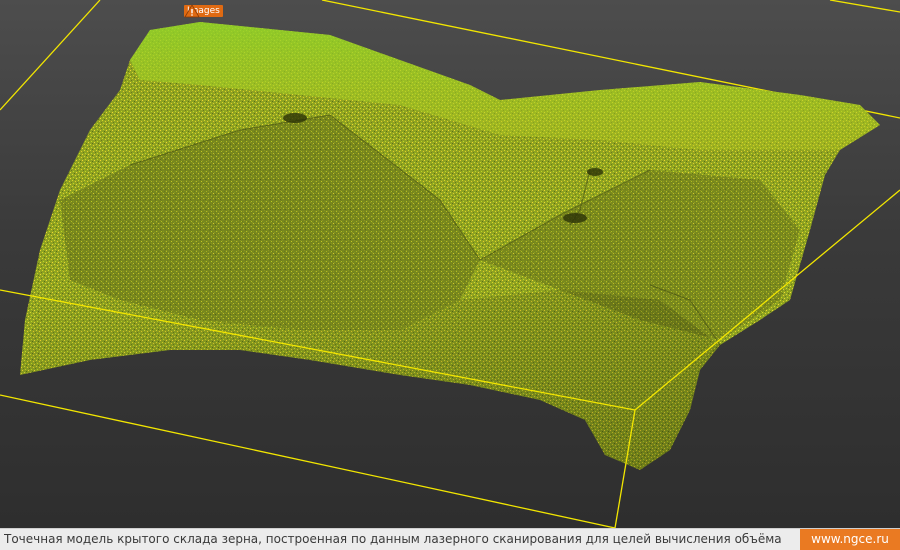 The height and width of the screenshot is (550, 900). I want to click on site-link: www.ngce.ru, so click(850, 539).